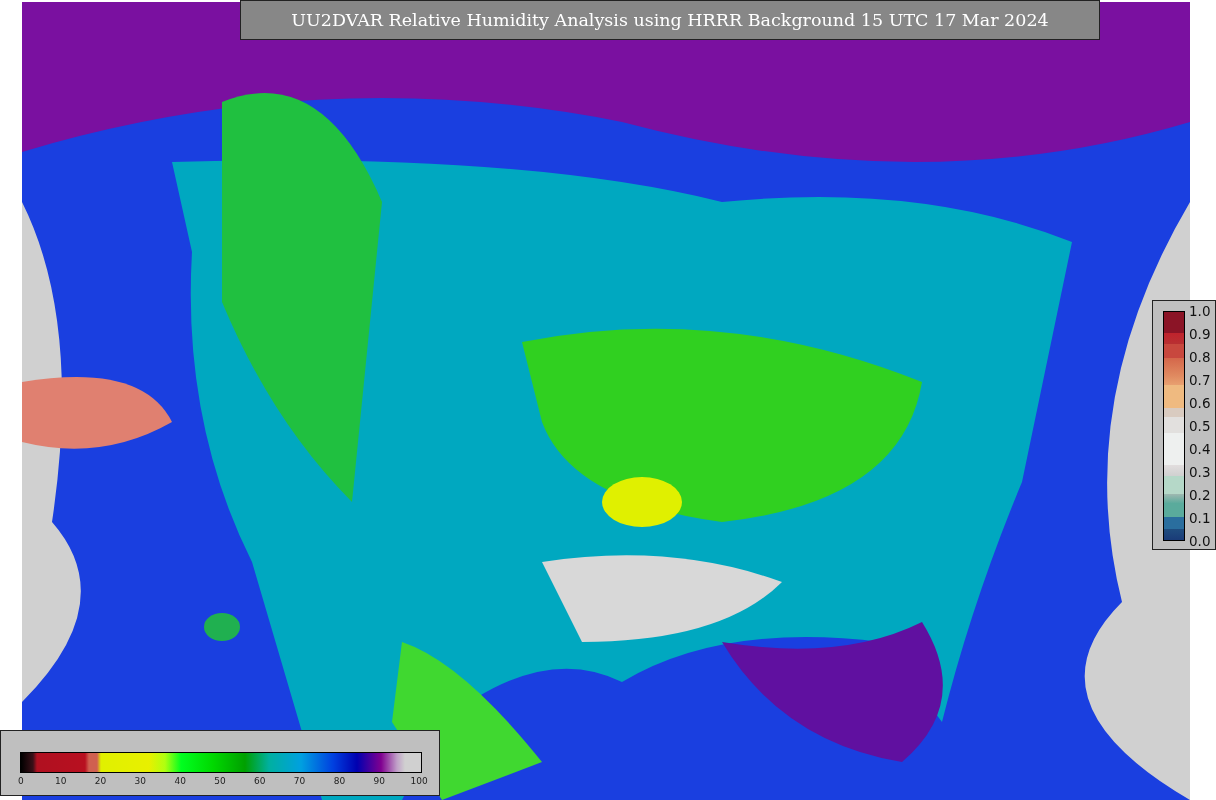 This screenshot has height=800, width=1216. Describe the element at coordinates (670, 20) in the screenshot. I see `map-title: UU2DVAR Relative Humidity Analysis using HRRR Background 15 UTC 17 Mar 2024` at that location.